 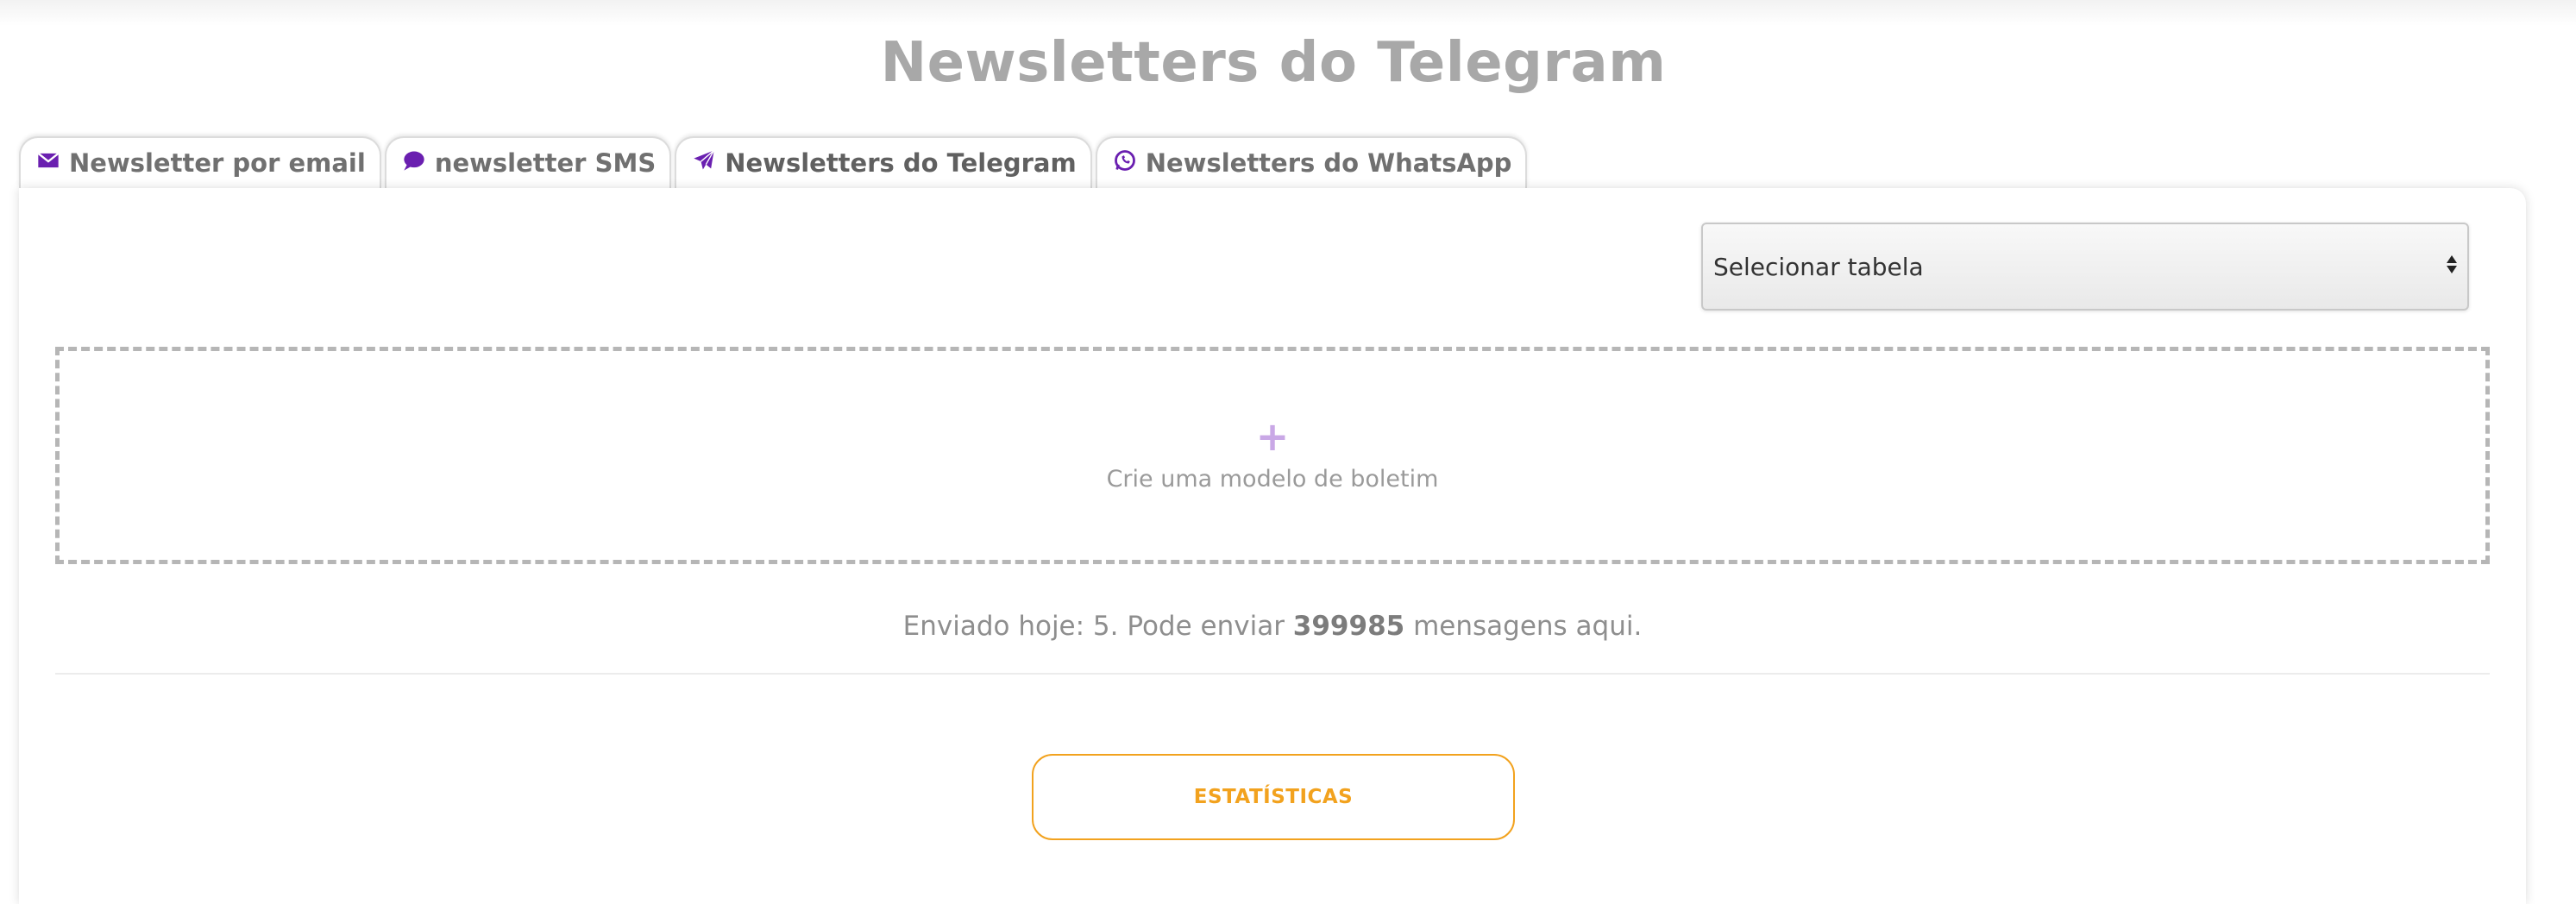 I want to click on create-template-label: Crie uma modelo de boletim, so click(x=1272, y=479).